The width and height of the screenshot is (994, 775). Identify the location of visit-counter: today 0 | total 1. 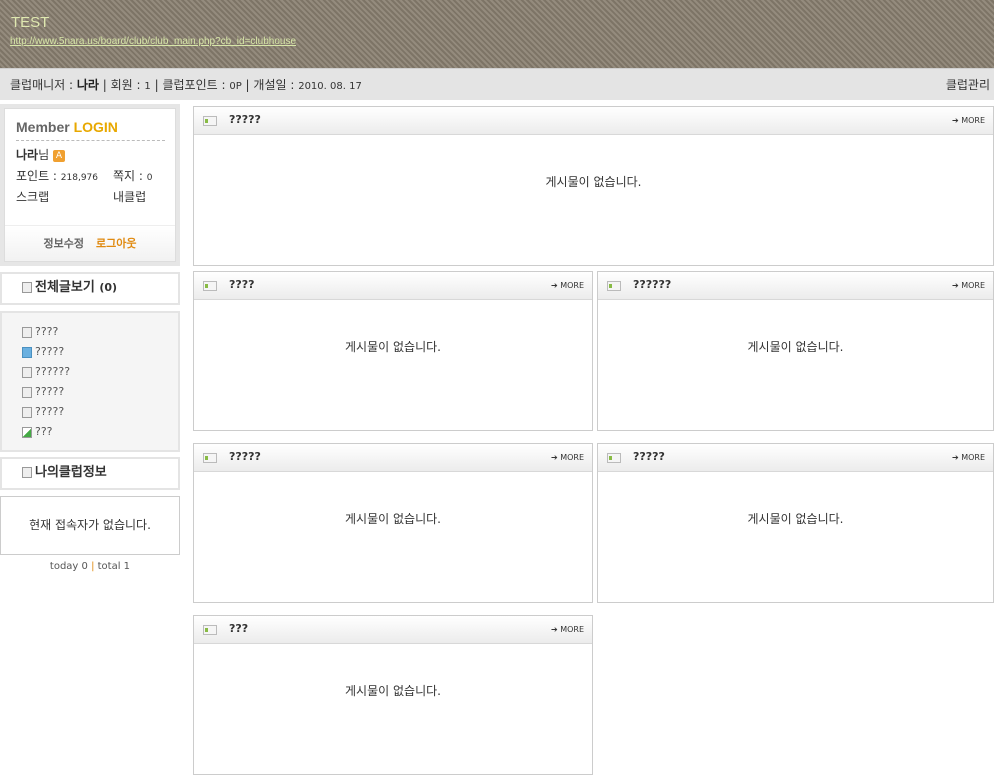
(90, 566).